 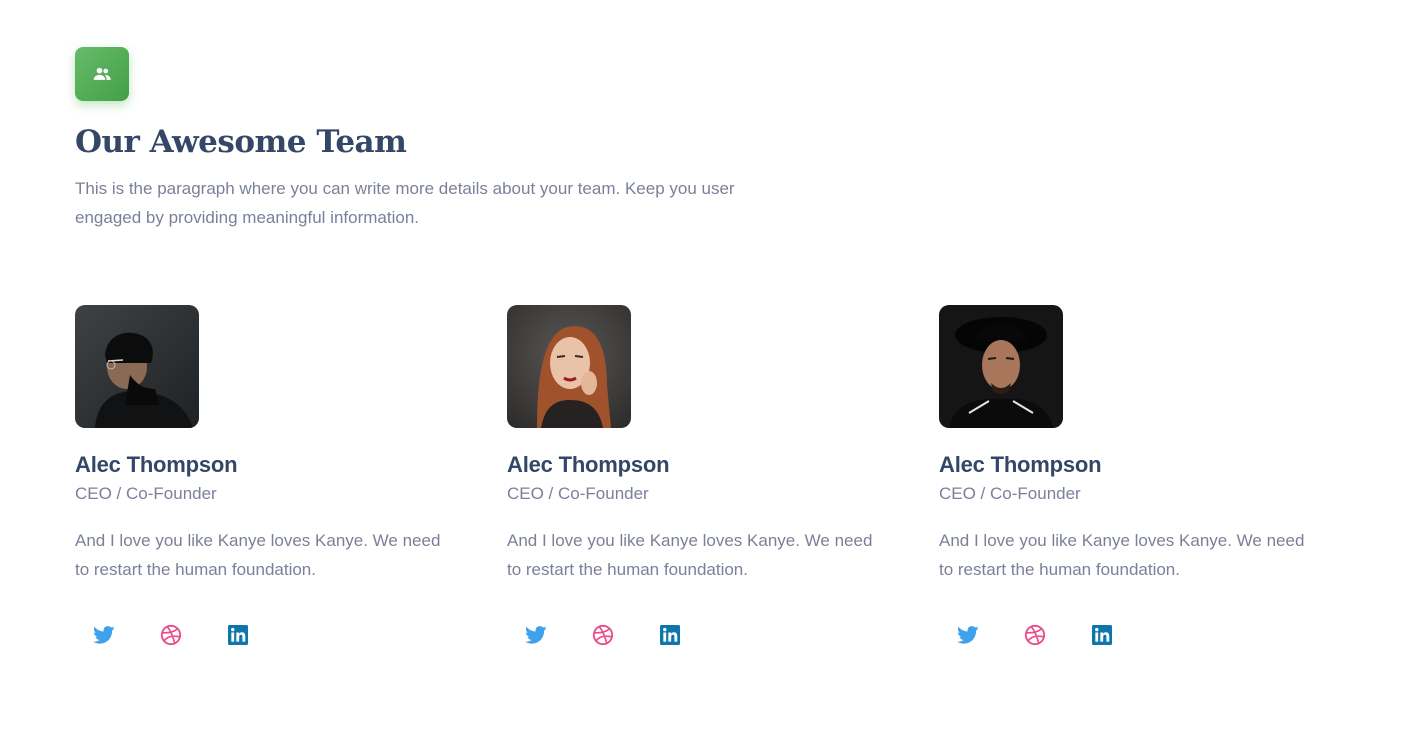 I want to click on group-icon, so click(x=102, y=73).